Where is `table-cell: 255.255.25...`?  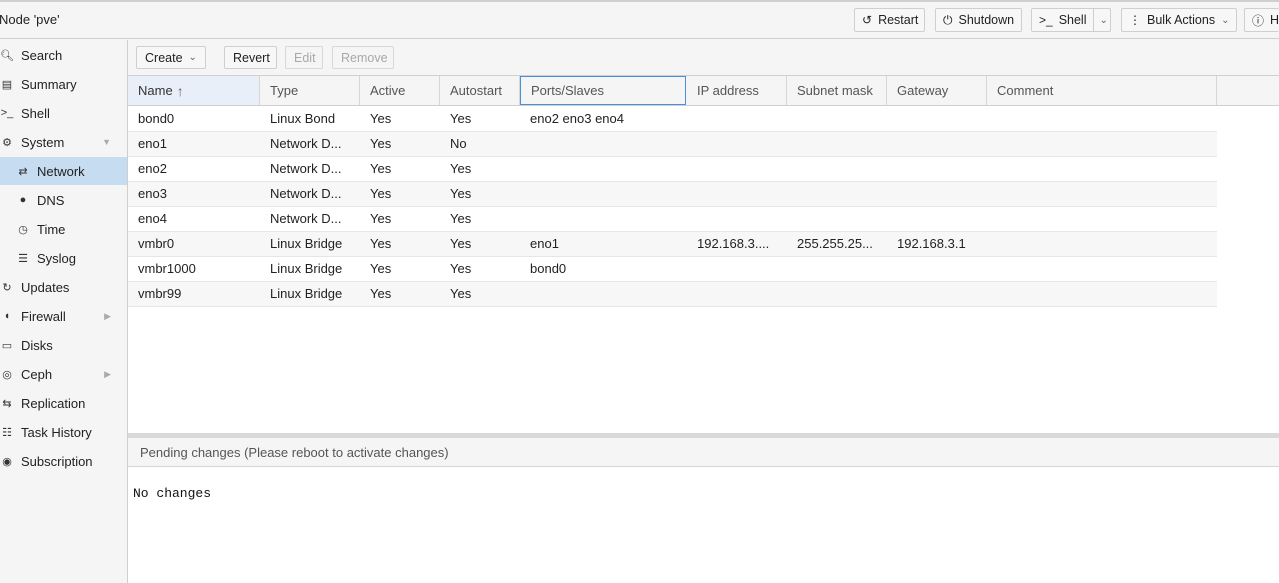
table-cell: 255.255.25... is located at coordinates (835, 243).